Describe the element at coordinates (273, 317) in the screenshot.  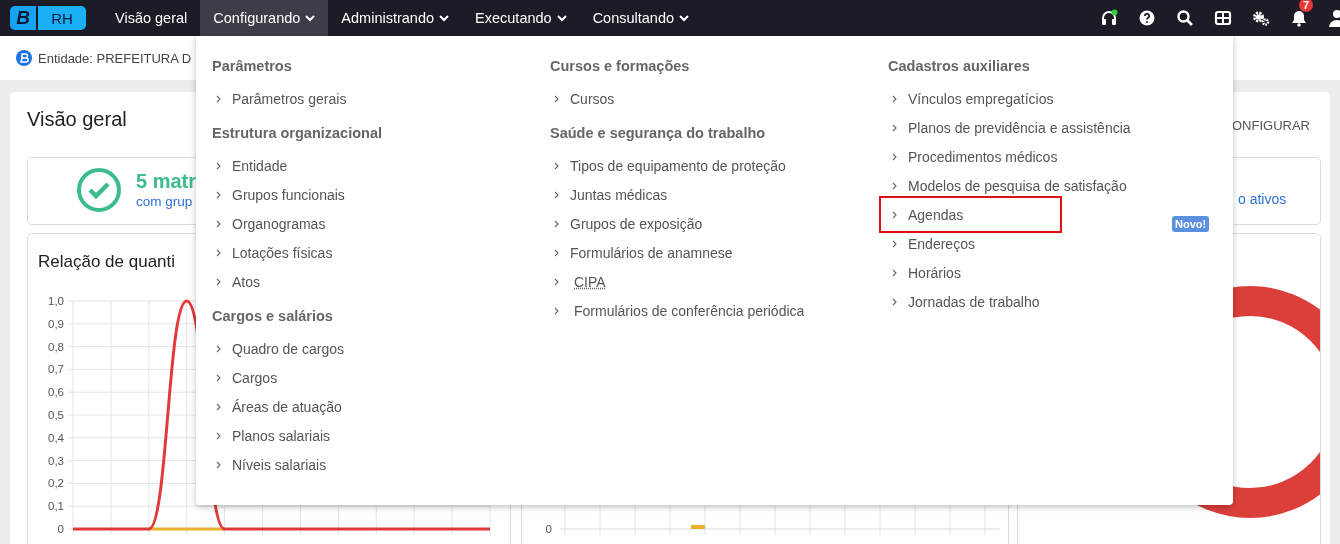
I see `menu-section-heading: Cargos e salários` at that location.